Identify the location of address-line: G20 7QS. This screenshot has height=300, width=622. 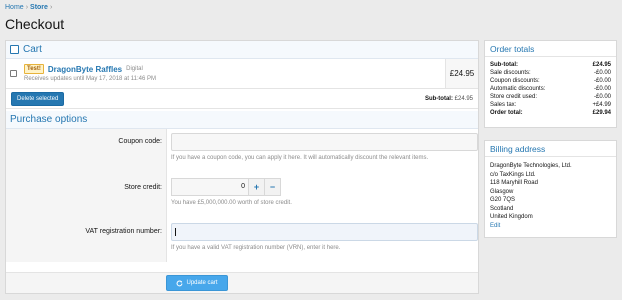
(503, 200).